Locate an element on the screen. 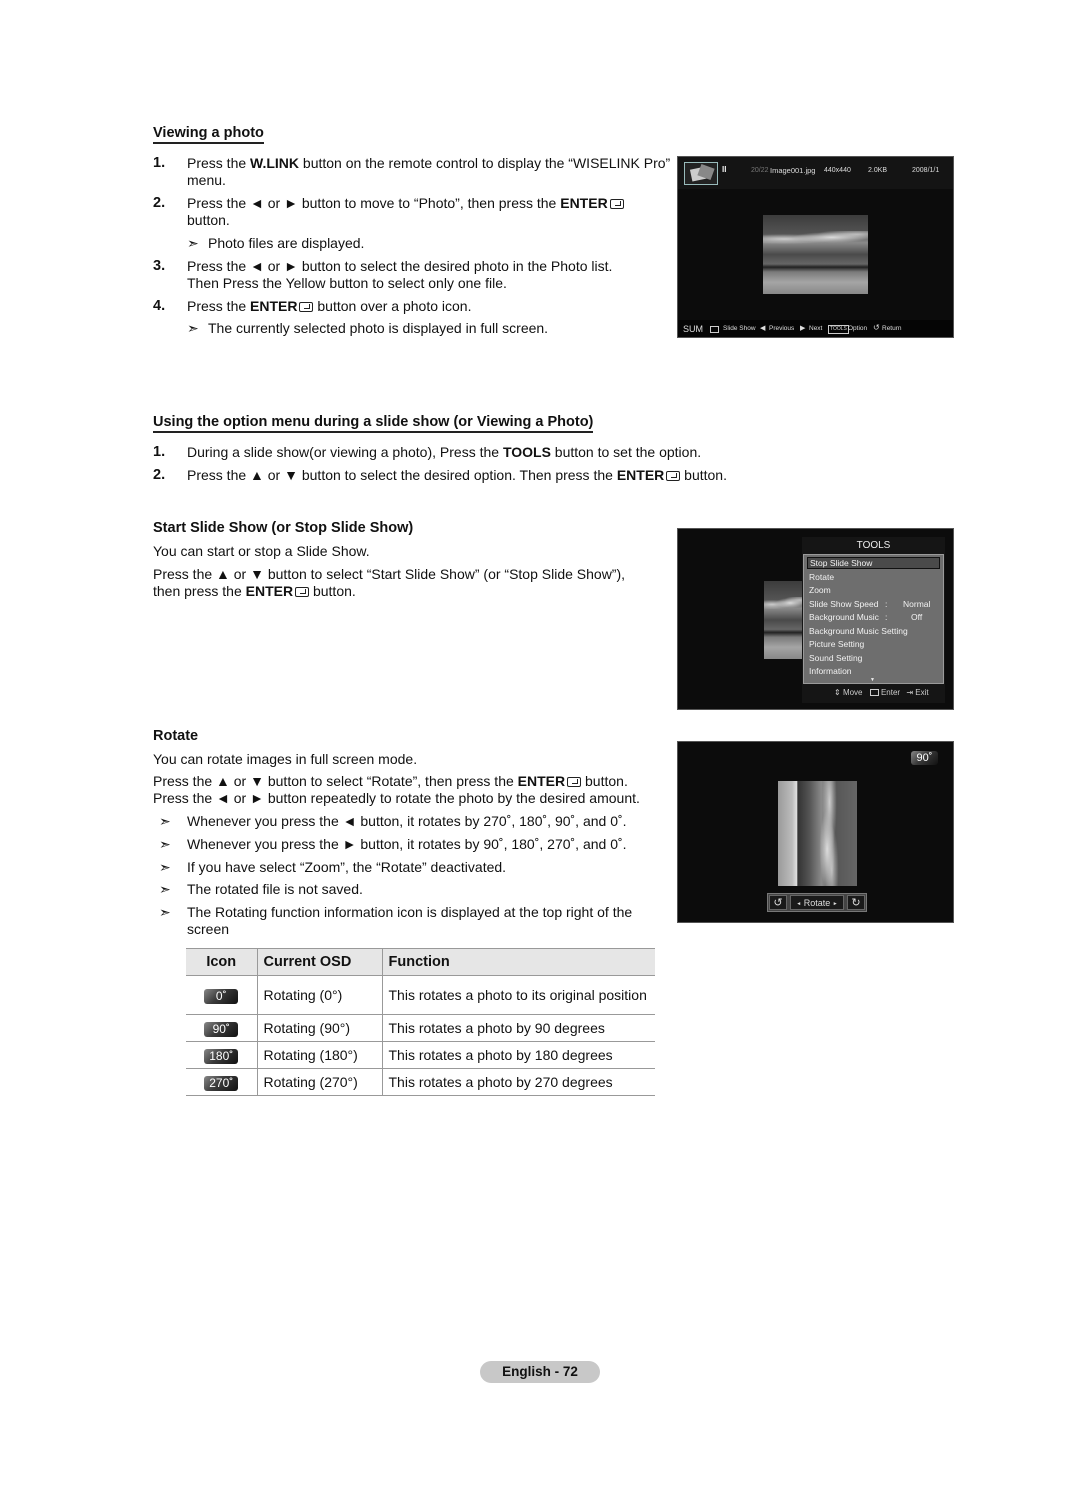 The height and width of the screenshot is (1488, 1080). slideshow-hint: Slide Show is located at coordinates (739, 328).